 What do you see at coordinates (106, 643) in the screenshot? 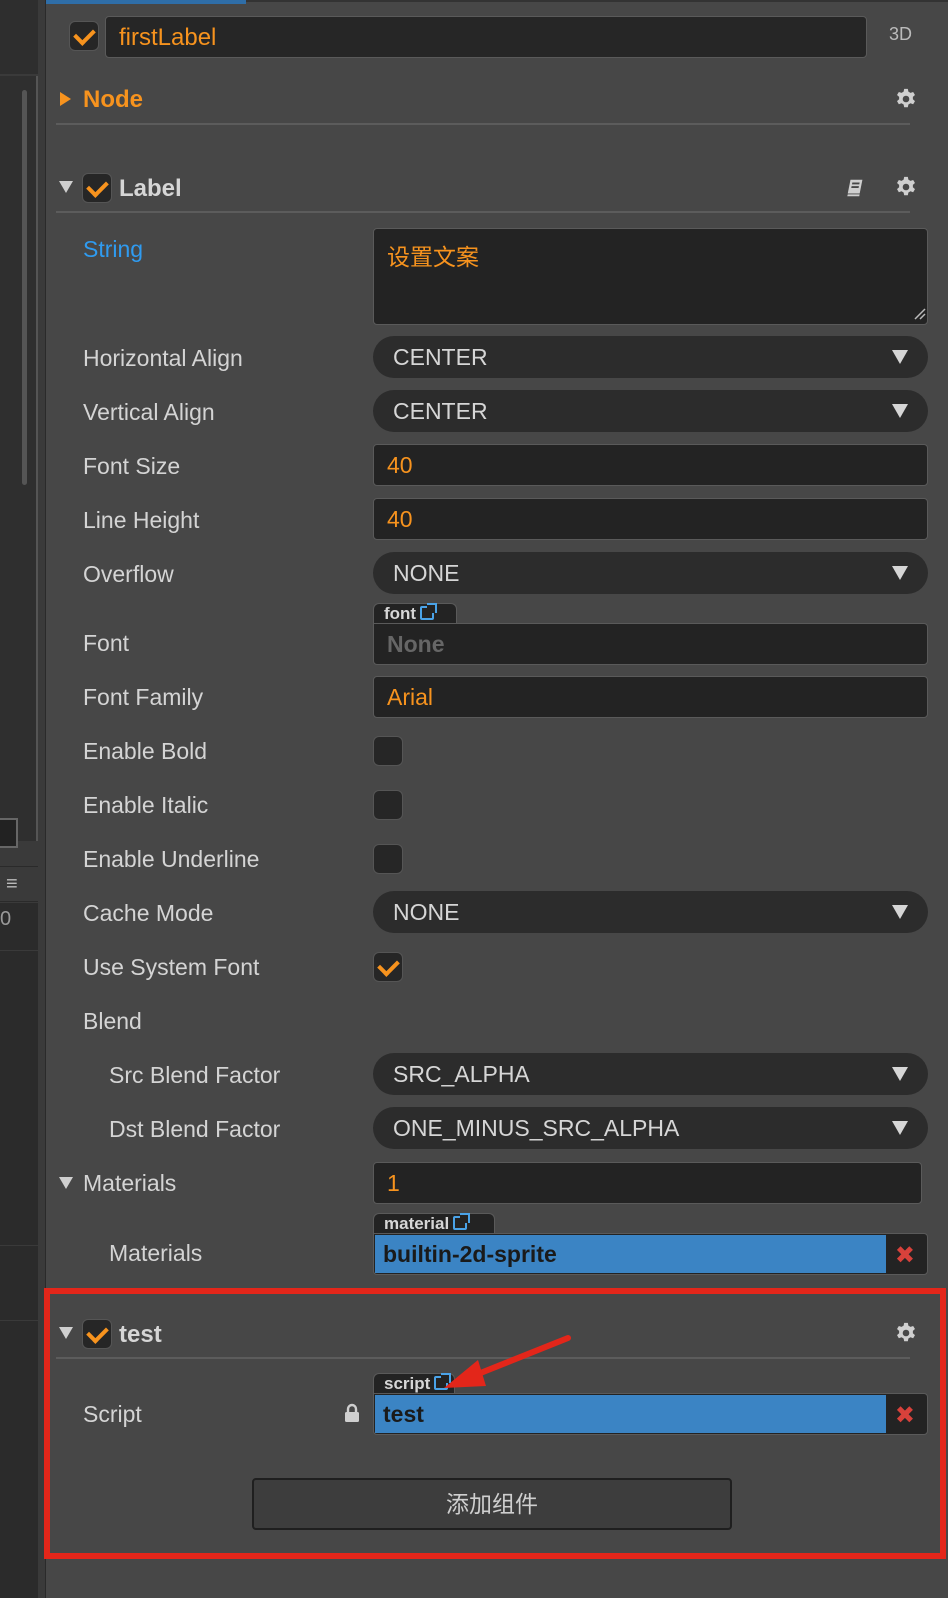
I see `font-label: Font` at bounding box center [106, 643].